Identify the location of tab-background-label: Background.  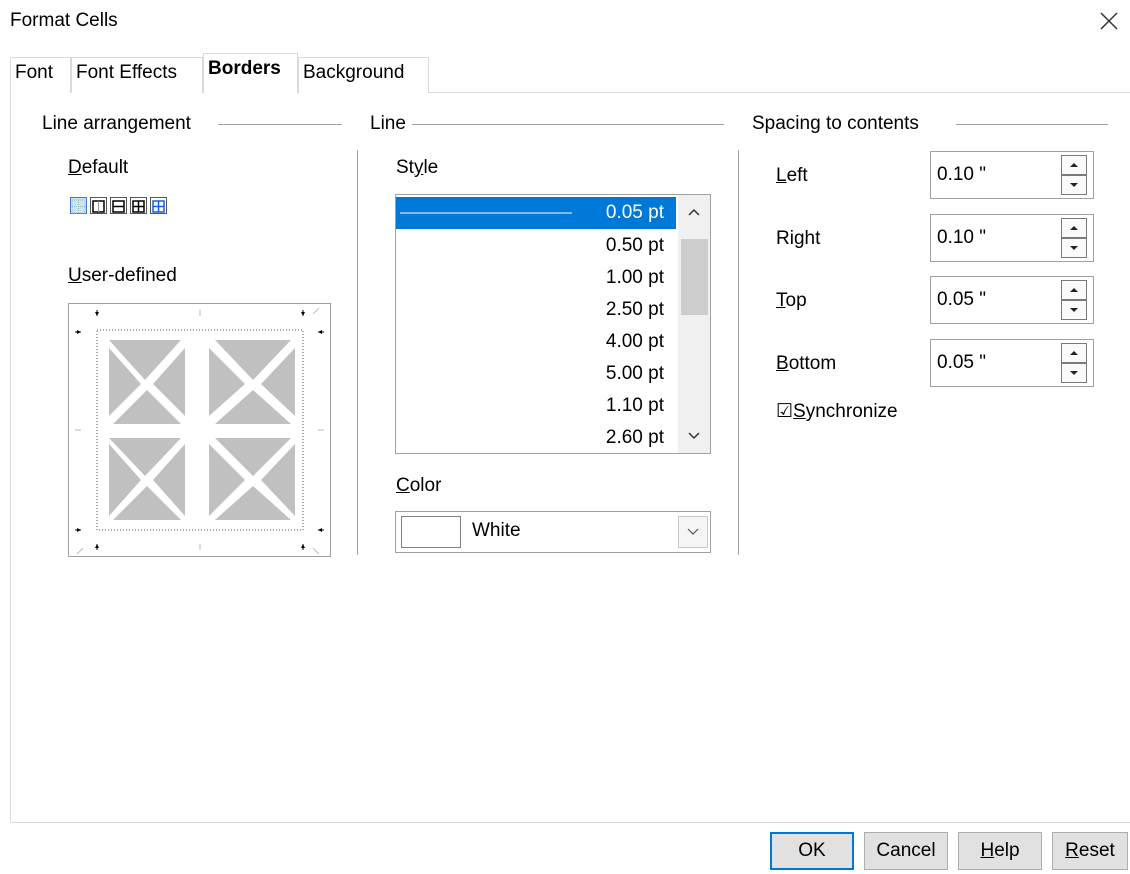
(354, 72).